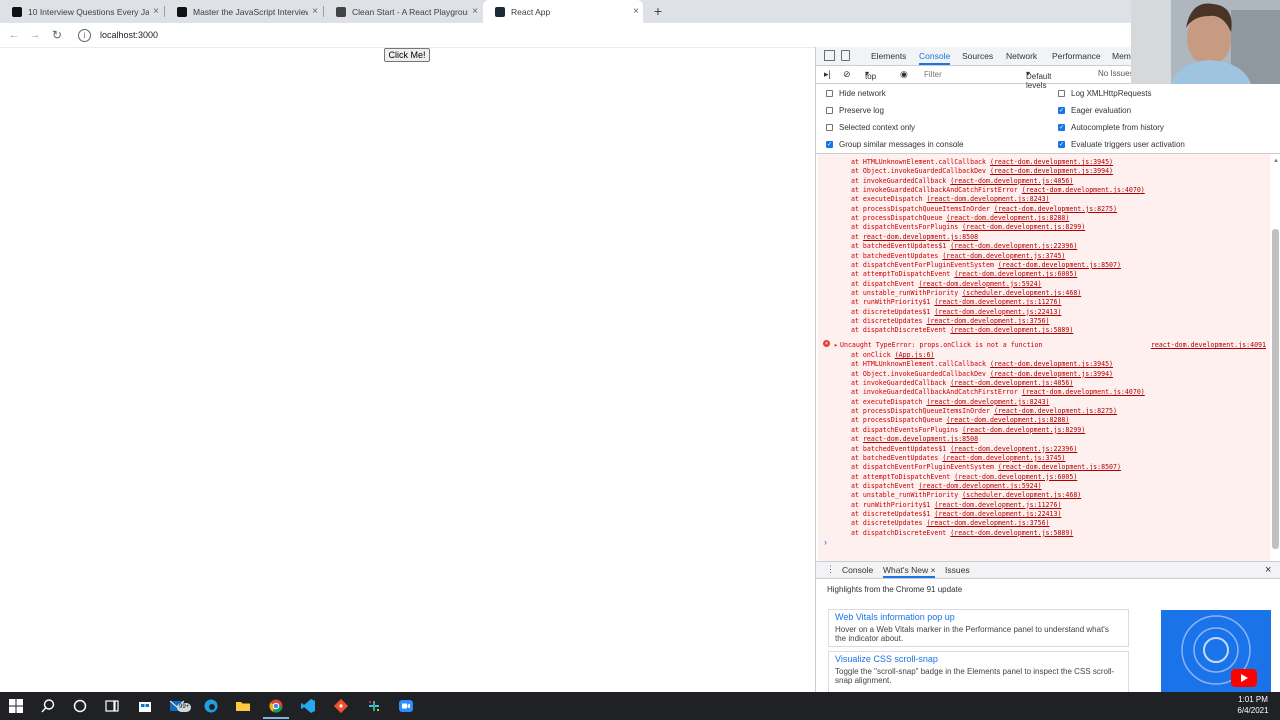 The height and width of the screenshot is (720, 1280). What do you see at coordinates (1216, 651) in the screenshot?
I see `whats-new-video-thumbnail` at bounding box center [1216, 651].